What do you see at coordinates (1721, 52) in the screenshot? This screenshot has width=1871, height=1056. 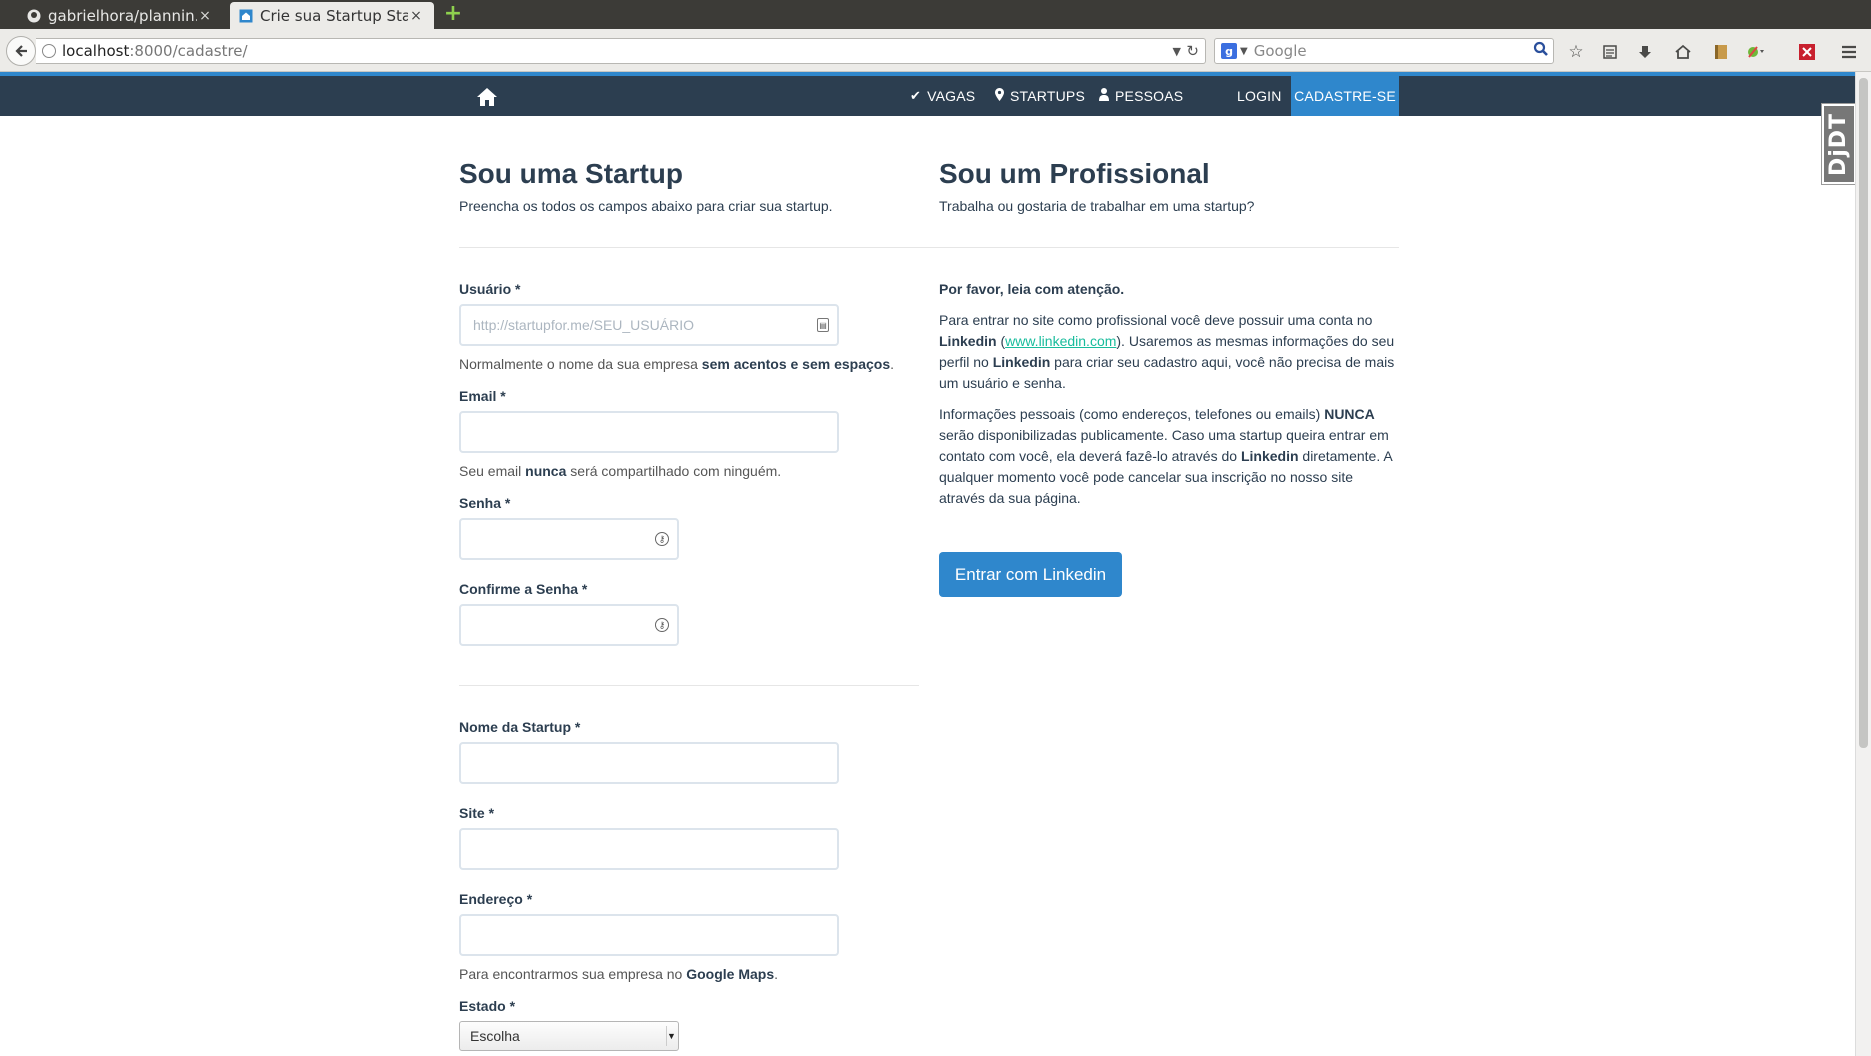 I see `extension-book-icon` at bounding box center [1721, 52].